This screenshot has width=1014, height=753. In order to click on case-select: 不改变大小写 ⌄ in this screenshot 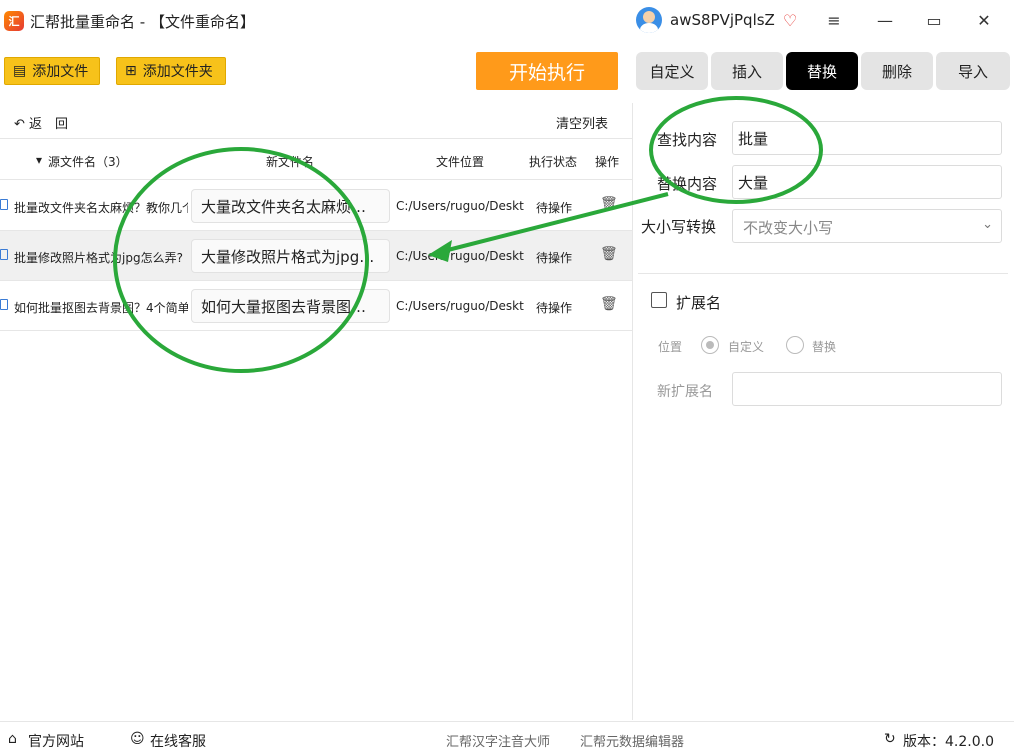, I will do `click(867, 226)`.